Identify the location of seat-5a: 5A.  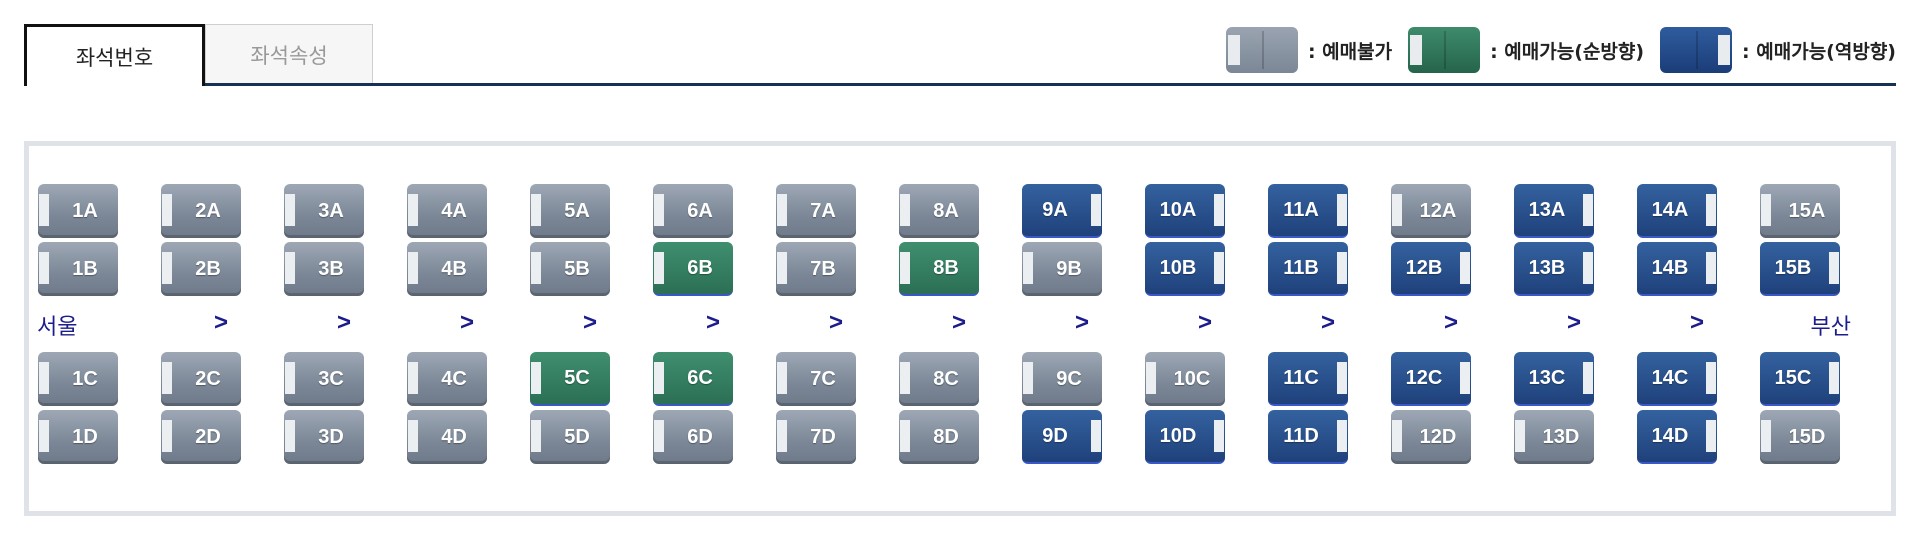
(570, 211).